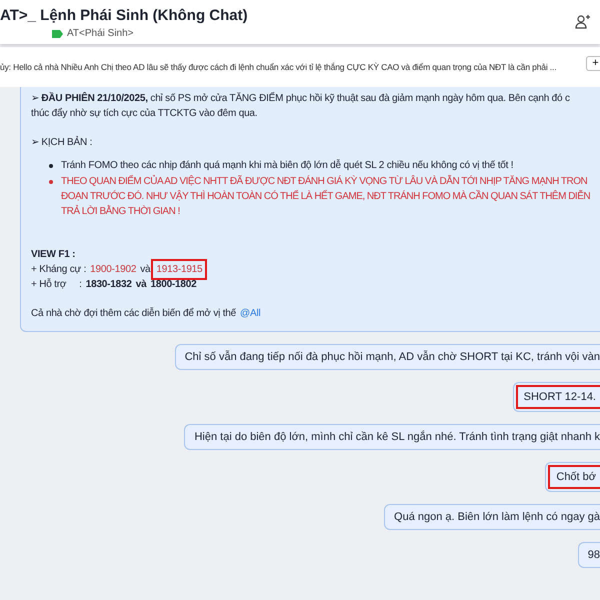 Image resolution: width=600 pixels, height=600 pixels. I want to click on level-value: 1800-1802, so click(173, 285).